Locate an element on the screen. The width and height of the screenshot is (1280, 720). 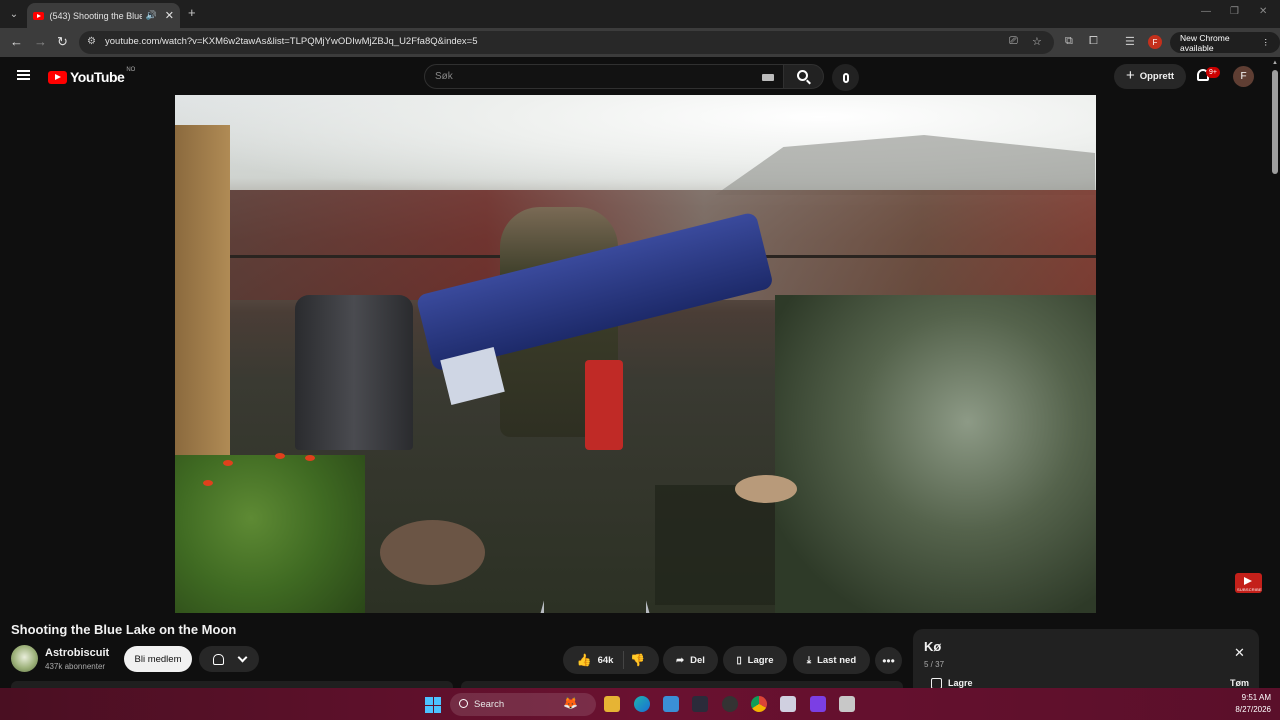
more-actions-button: ••• is located at coordinates (888, 660).